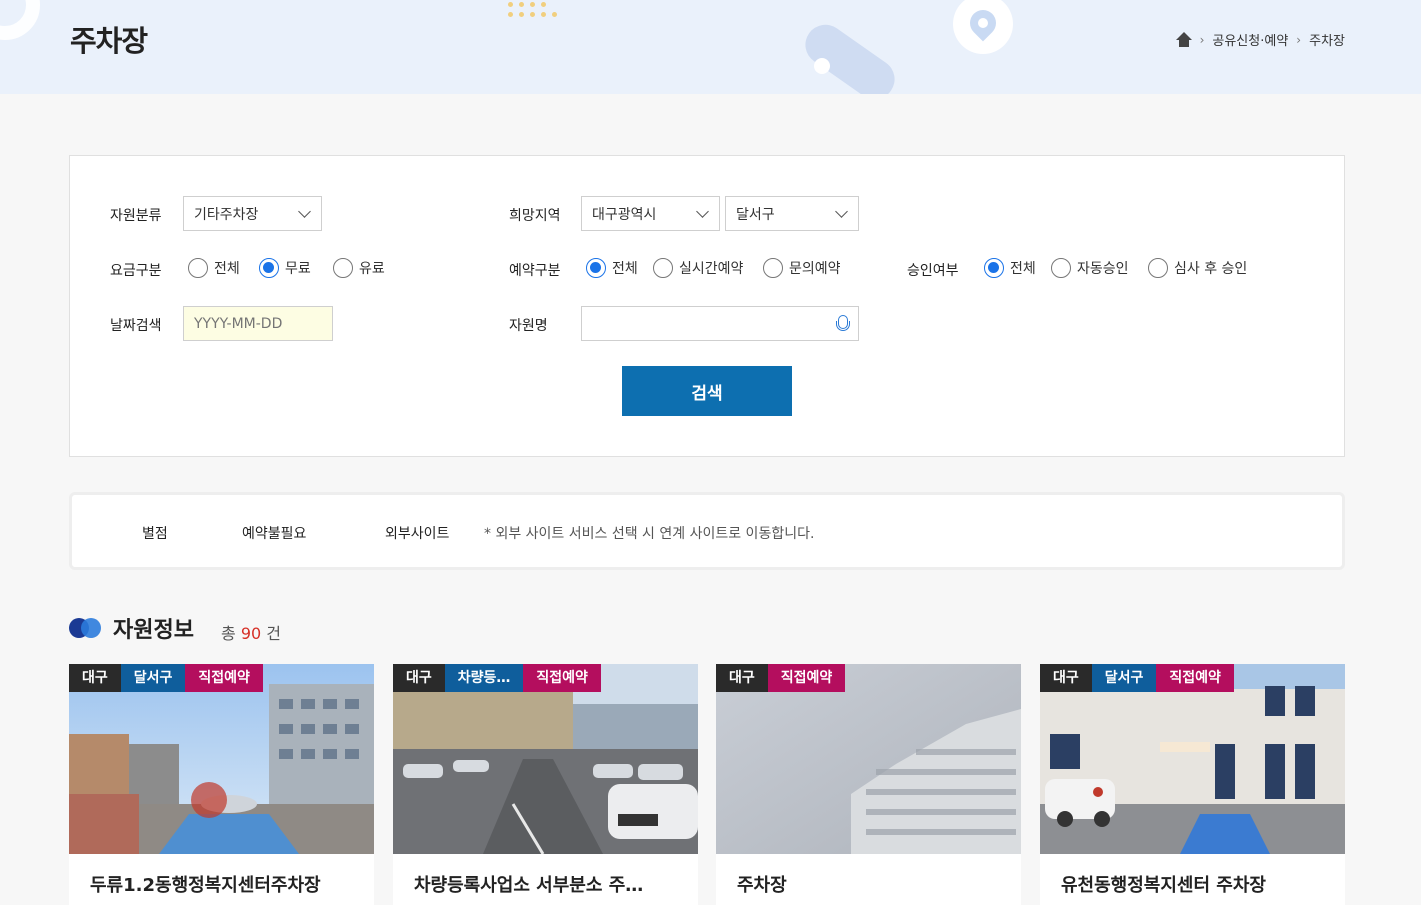  Describe the element at coordinates (933, 271) in the screenshot. I see `approval-label: 승인여부` at that location.